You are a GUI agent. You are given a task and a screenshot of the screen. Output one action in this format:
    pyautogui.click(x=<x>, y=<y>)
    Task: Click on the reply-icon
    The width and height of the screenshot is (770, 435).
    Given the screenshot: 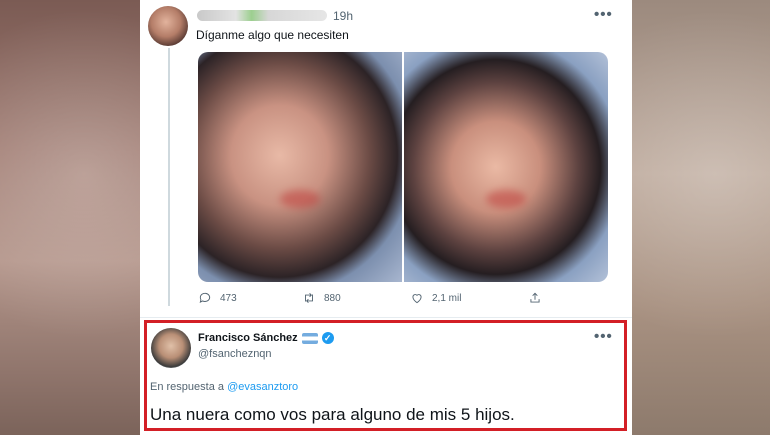 What is the action you would take?
    pyautogui.click(x=205, y=297)
    